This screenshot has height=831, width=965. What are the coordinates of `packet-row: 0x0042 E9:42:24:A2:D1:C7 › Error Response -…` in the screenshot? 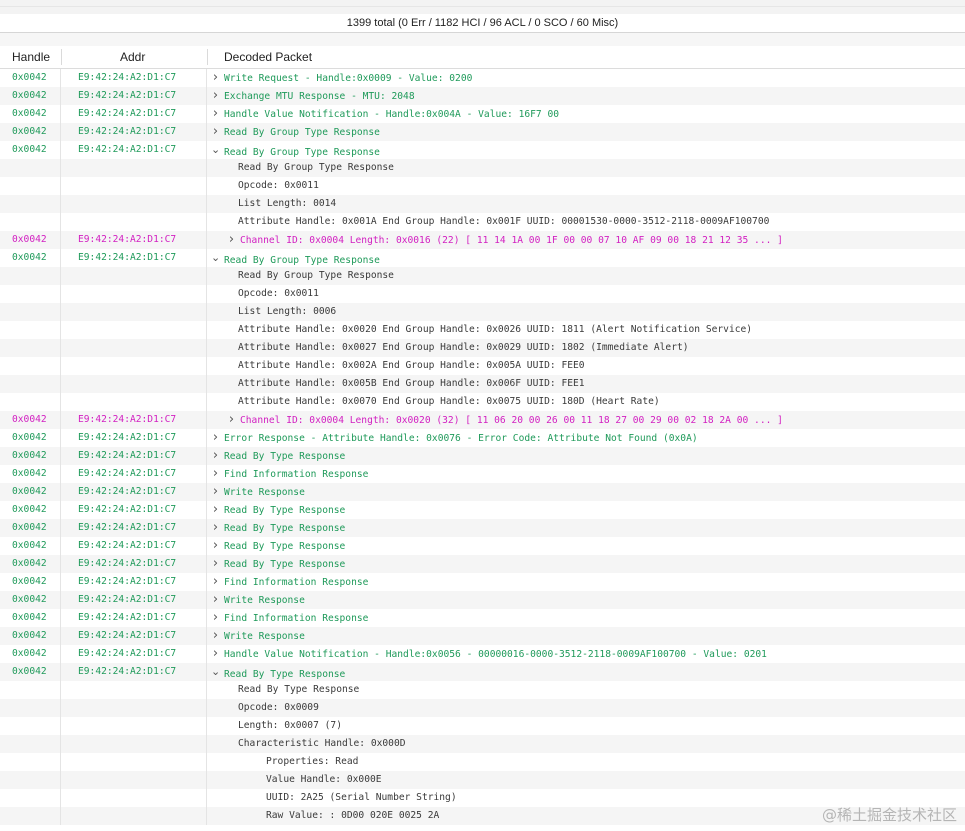 It's located at (482, 438).